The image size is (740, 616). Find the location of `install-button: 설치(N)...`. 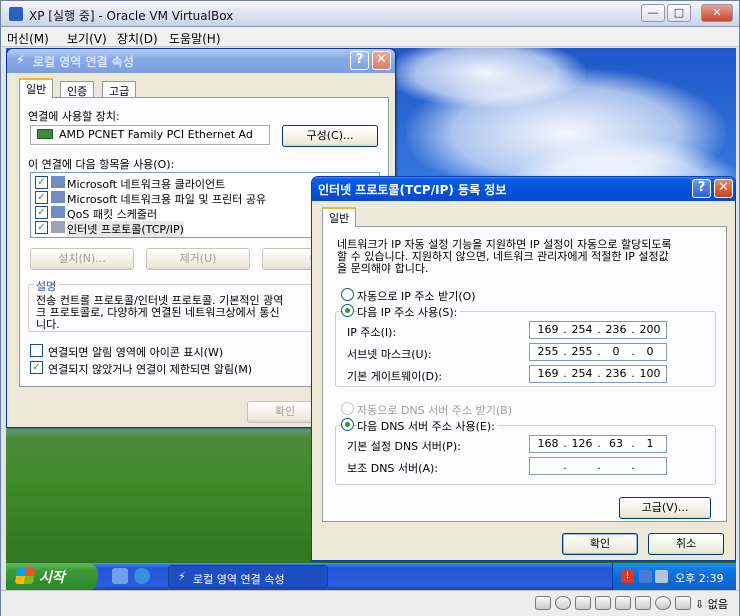

install-button: 설치(N)... is located at coordinates (82, 259).